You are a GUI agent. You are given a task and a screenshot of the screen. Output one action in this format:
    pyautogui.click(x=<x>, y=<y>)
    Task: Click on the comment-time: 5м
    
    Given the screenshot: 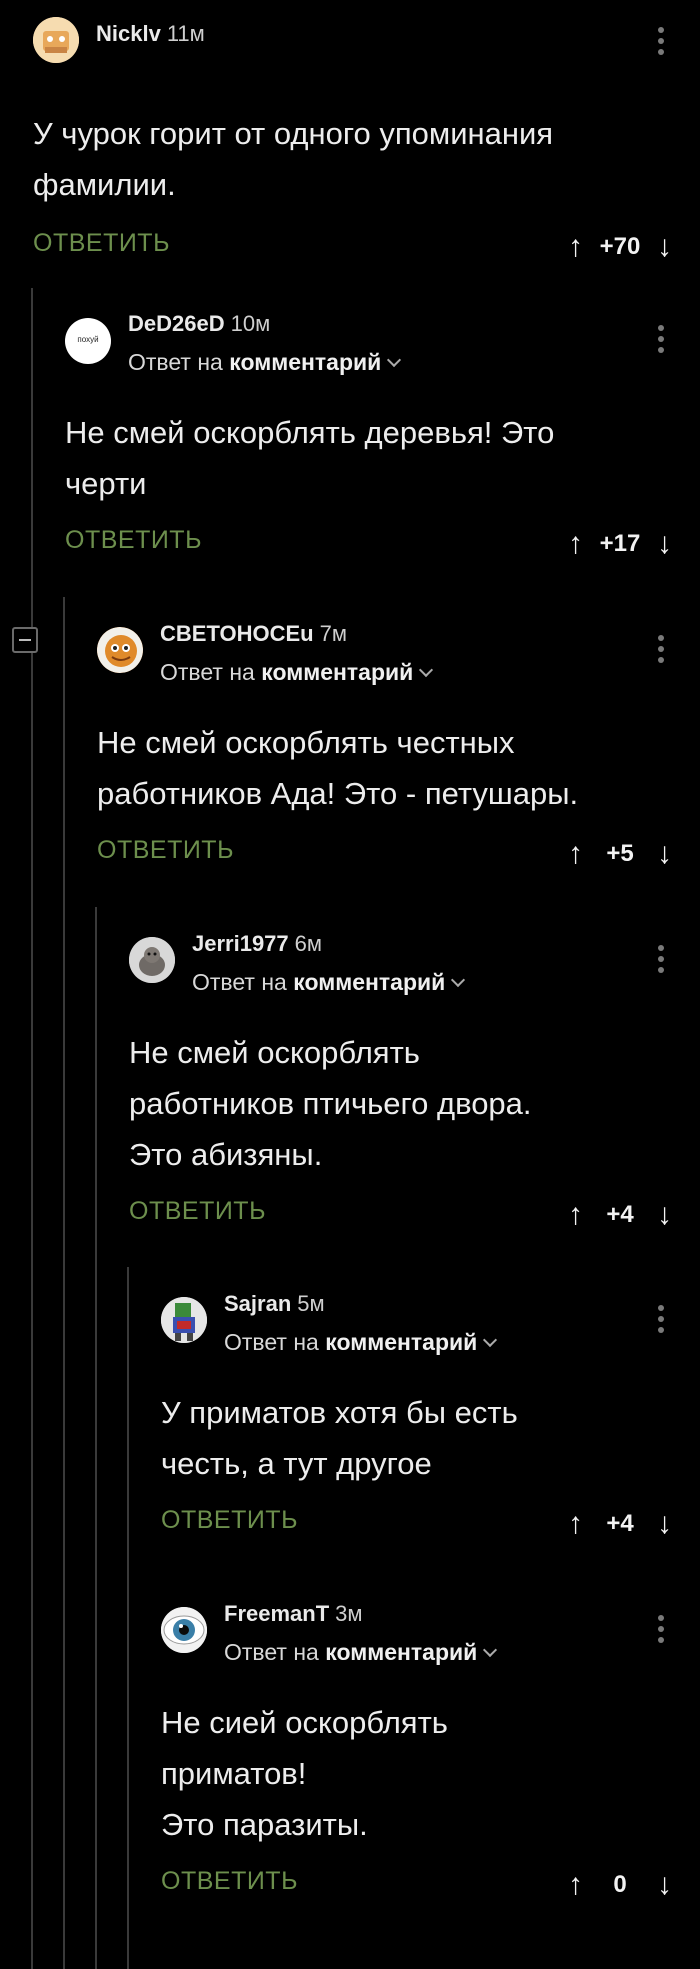 What is the action you would take?
    pyautogui.click(x=311, y=1303)
    